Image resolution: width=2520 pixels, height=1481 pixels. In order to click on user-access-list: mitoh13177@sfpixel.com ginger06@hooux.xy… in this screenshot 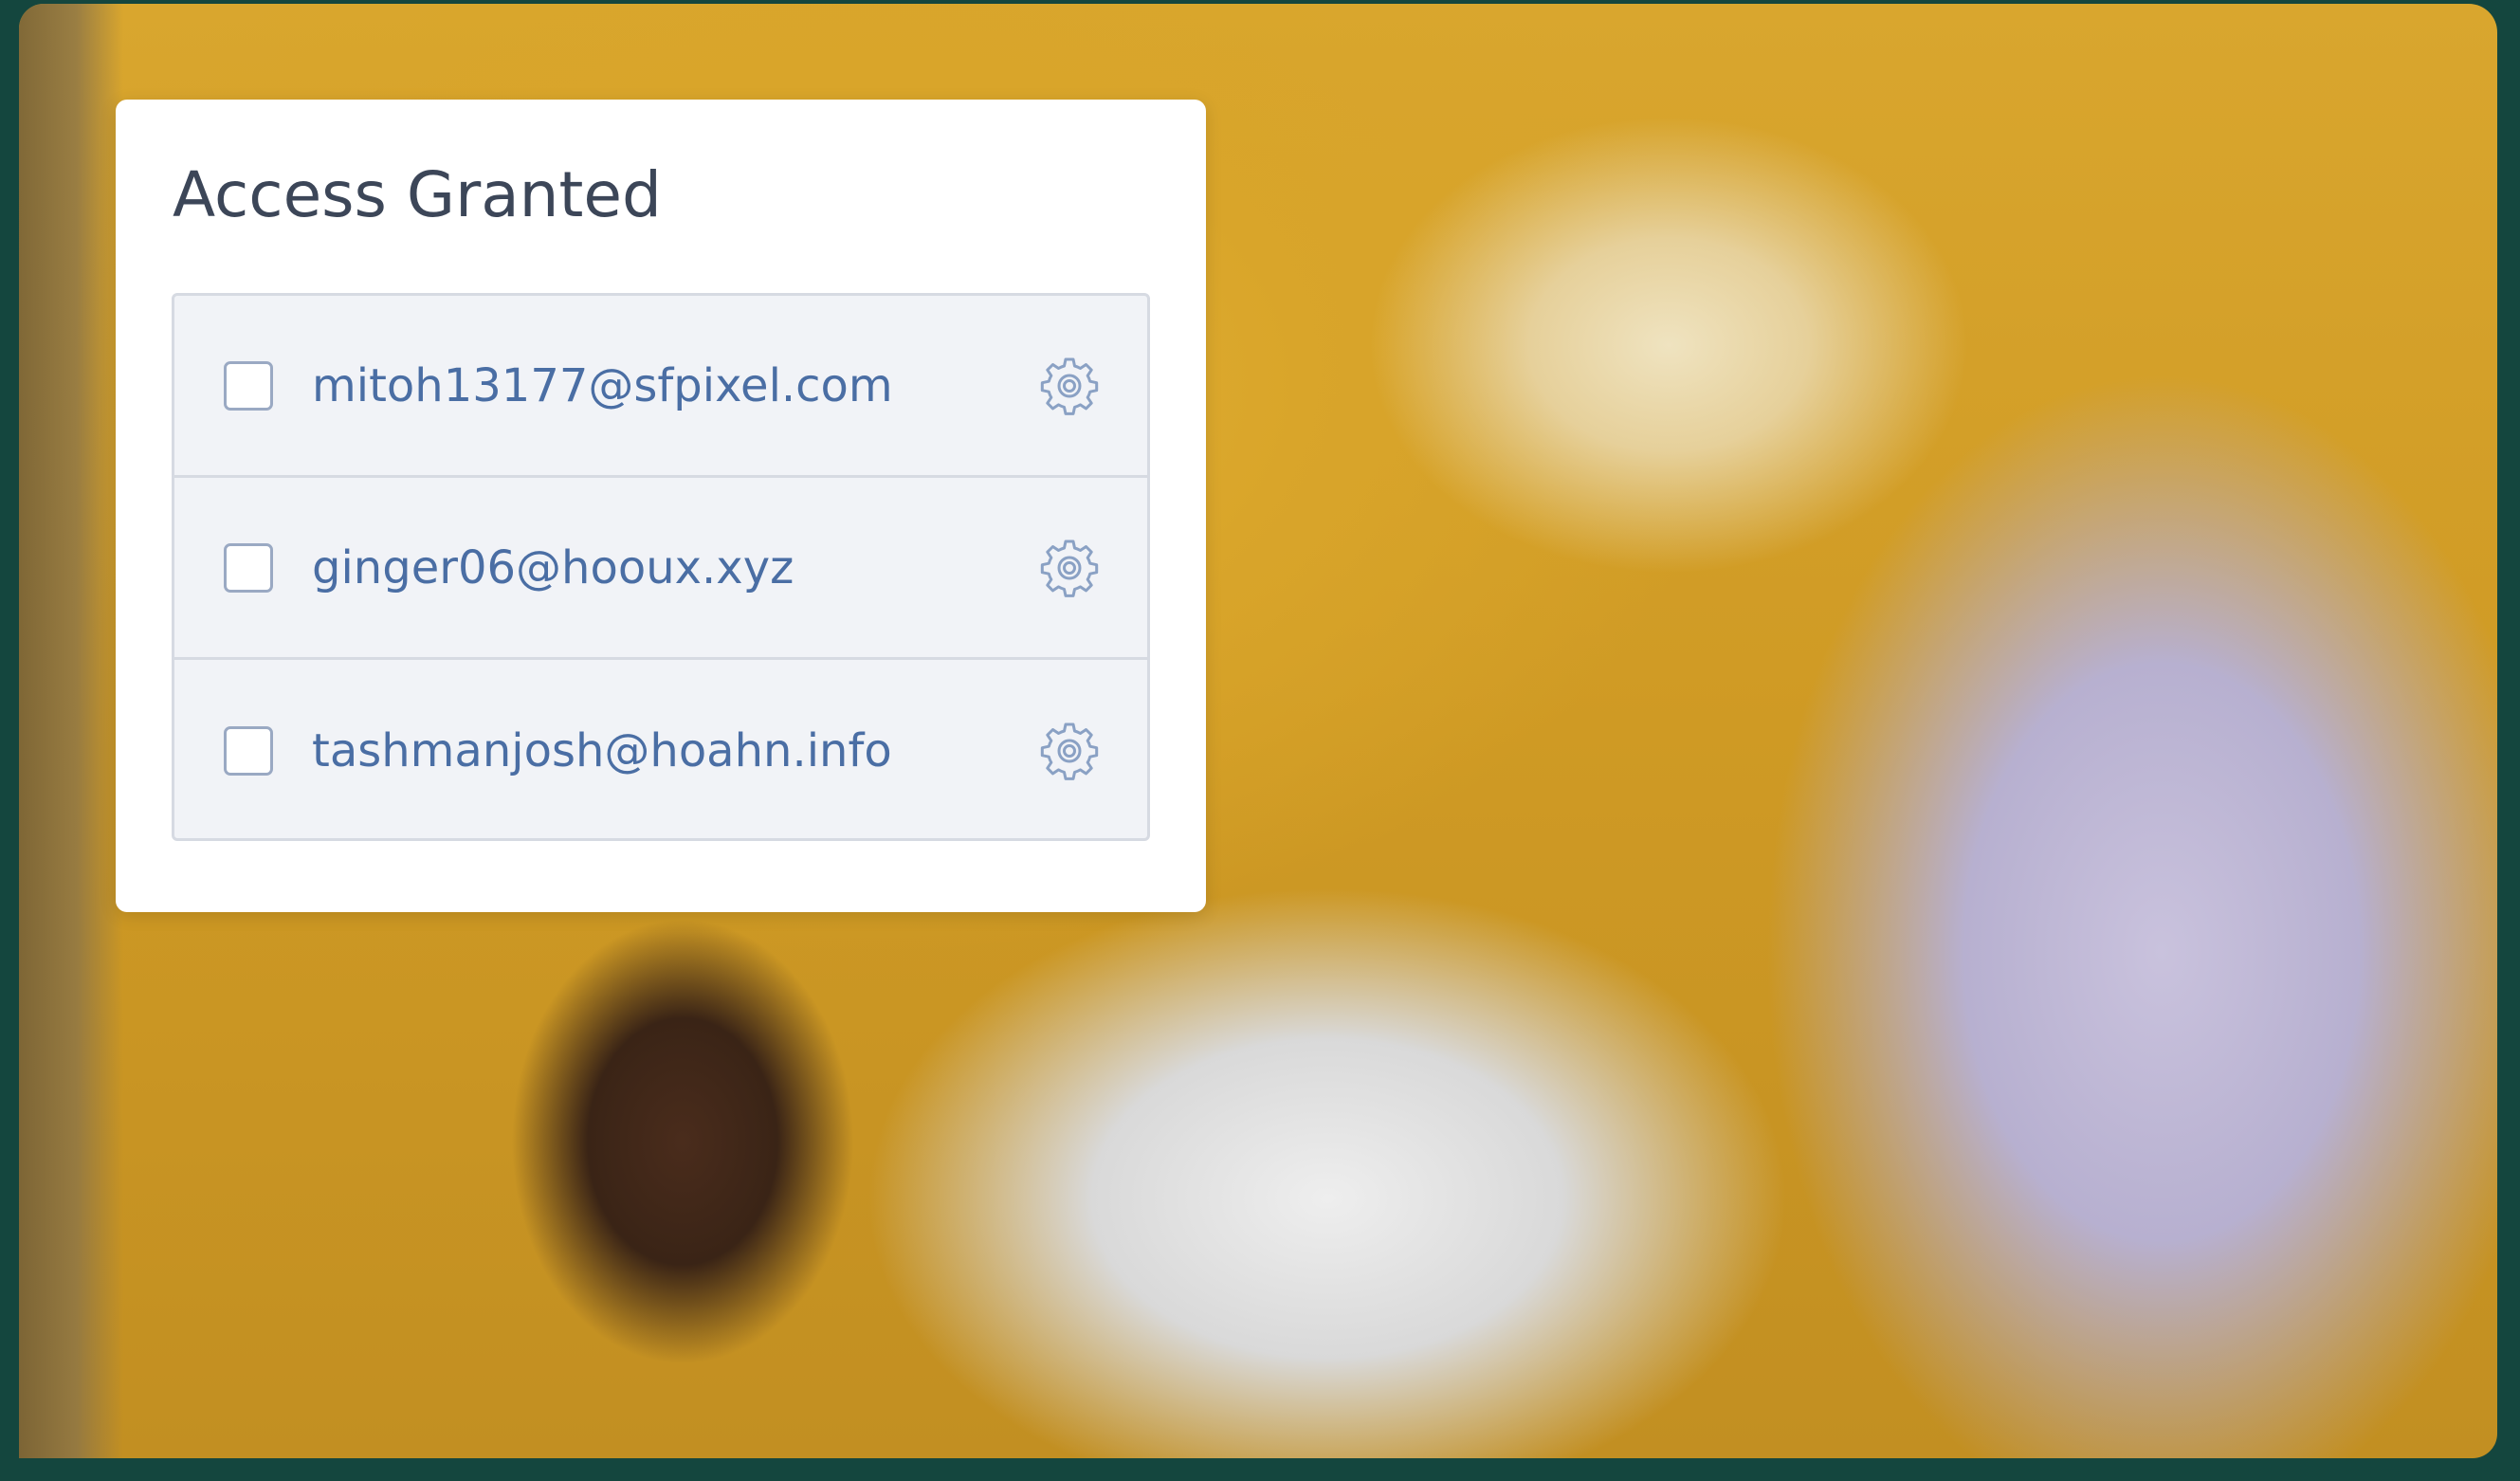, I will do `click(661, 567)`.